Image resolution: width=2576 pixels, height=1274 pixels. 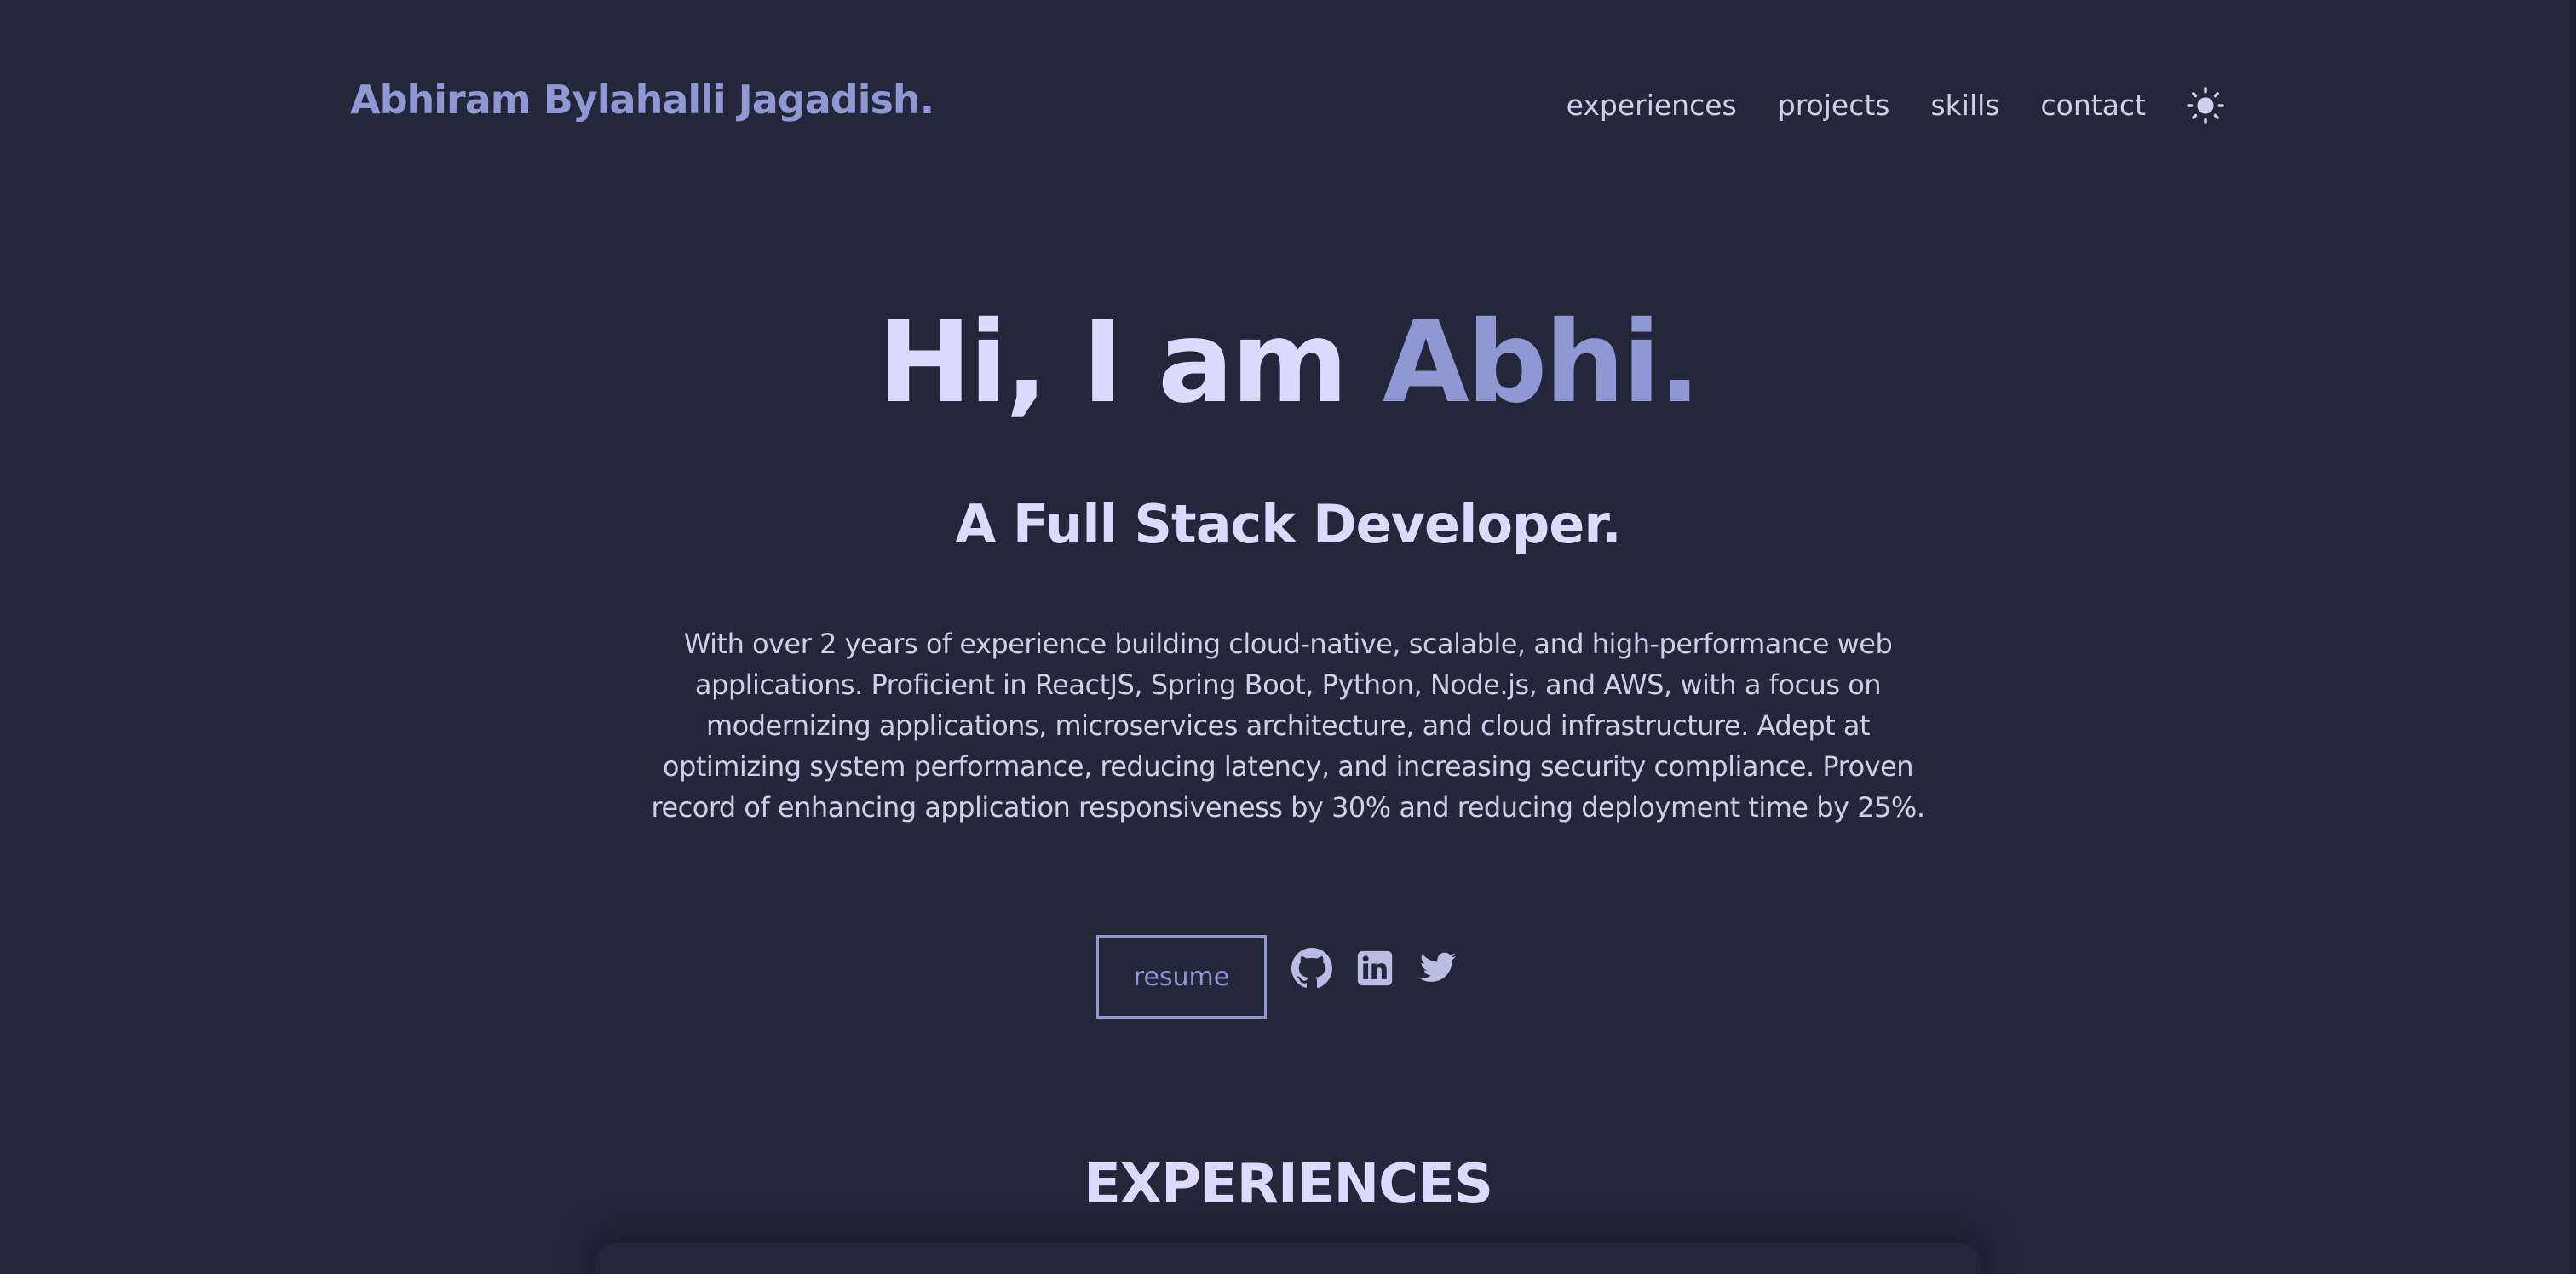 I want to click on experiences-section-title: EXPERIENCES, so click(x=1288, y=1184).